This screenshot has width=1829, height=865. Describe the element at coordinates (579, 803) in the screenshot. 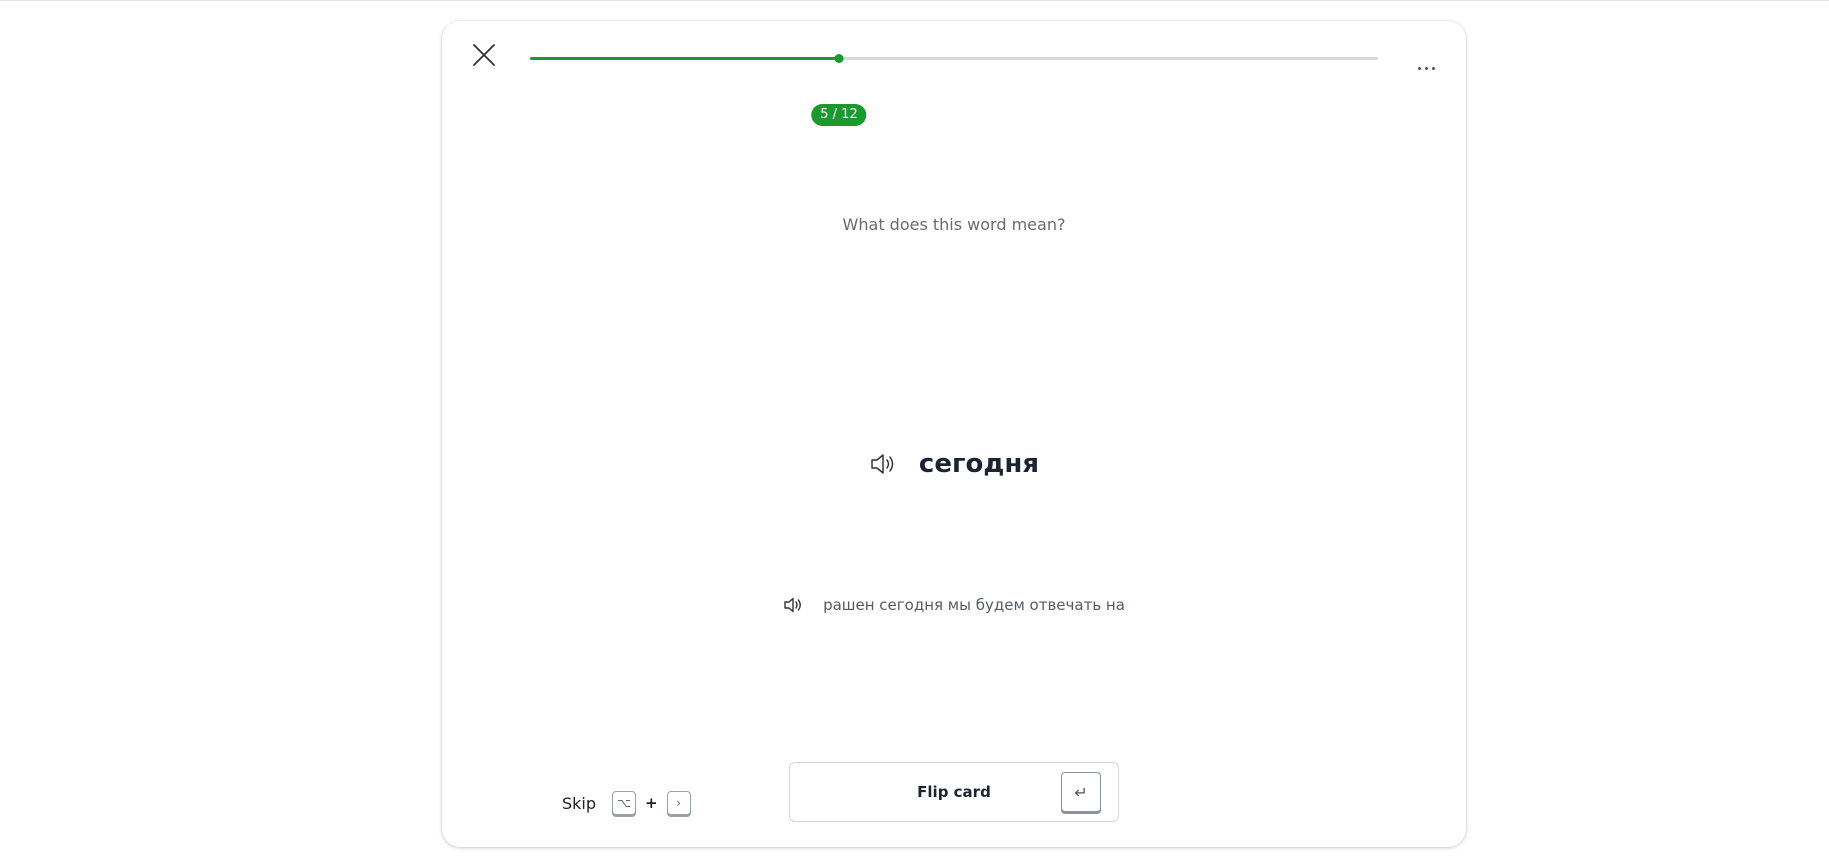

I see `skip-button: Skip` at that location.